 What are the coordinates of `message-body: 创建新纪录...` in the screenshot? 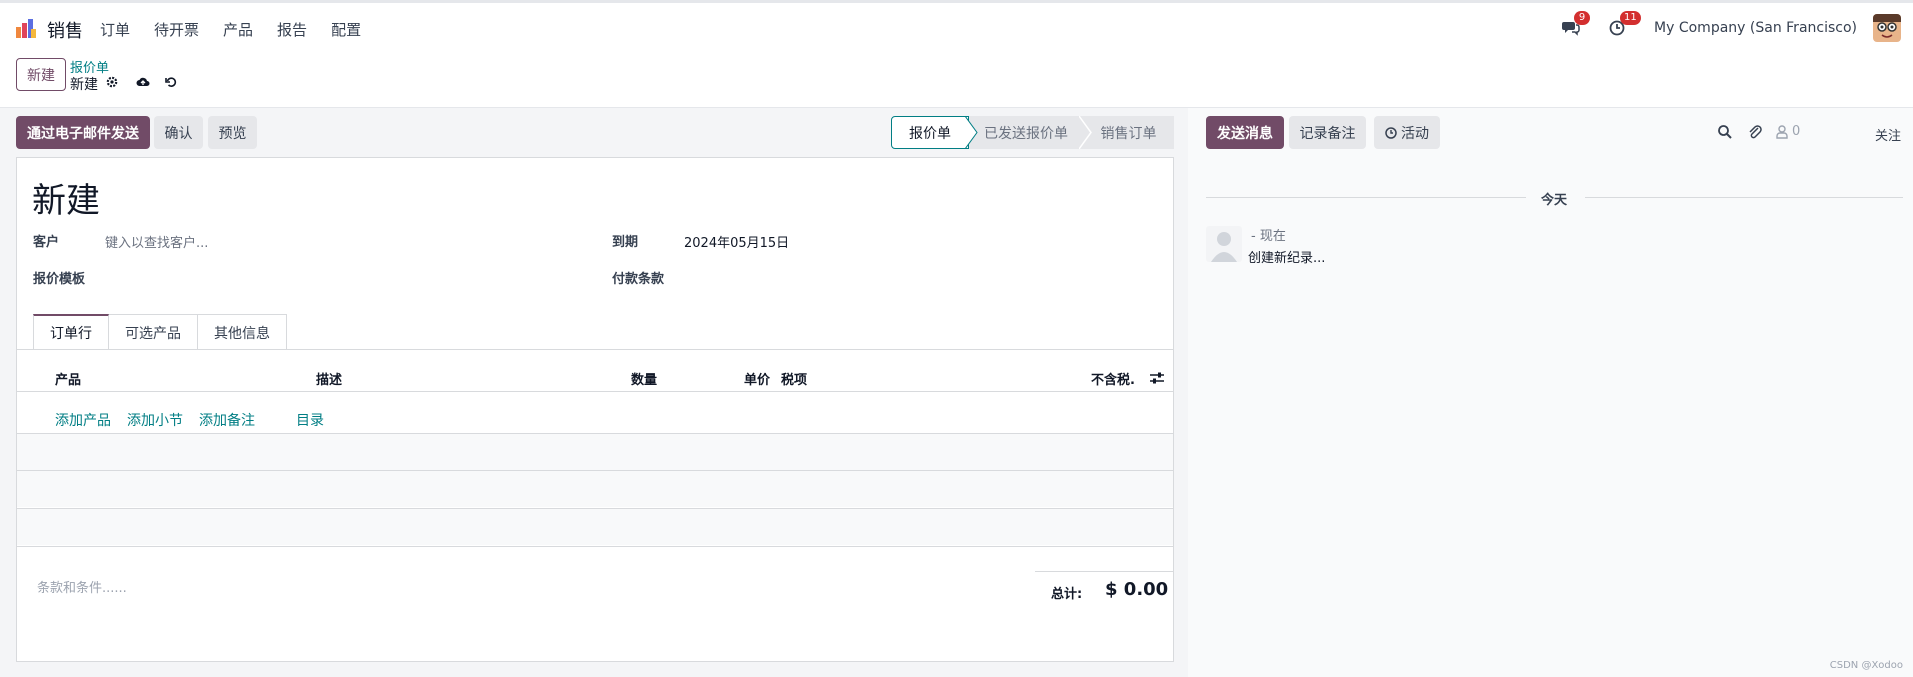 It's located at (1287, 258).